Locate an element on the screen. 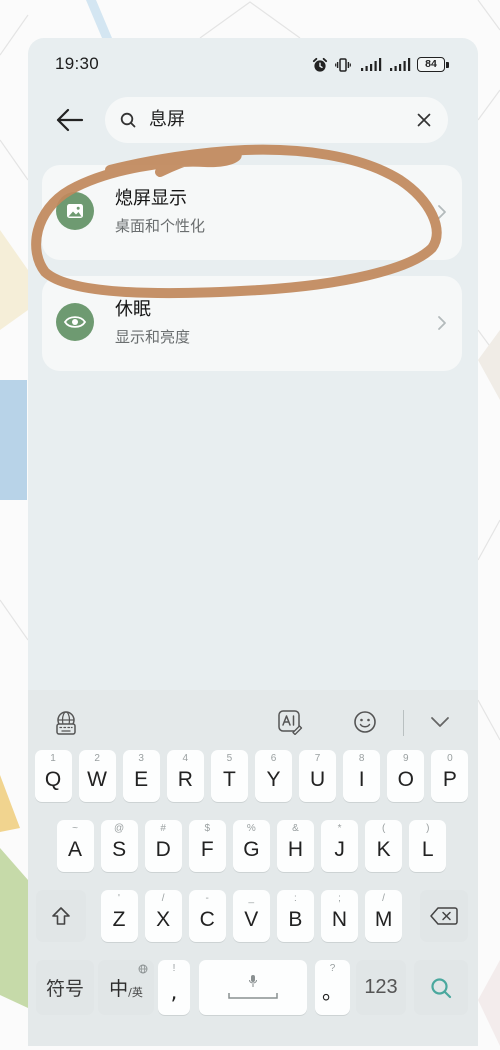  key-label: W is located at coordinates (97, 779).